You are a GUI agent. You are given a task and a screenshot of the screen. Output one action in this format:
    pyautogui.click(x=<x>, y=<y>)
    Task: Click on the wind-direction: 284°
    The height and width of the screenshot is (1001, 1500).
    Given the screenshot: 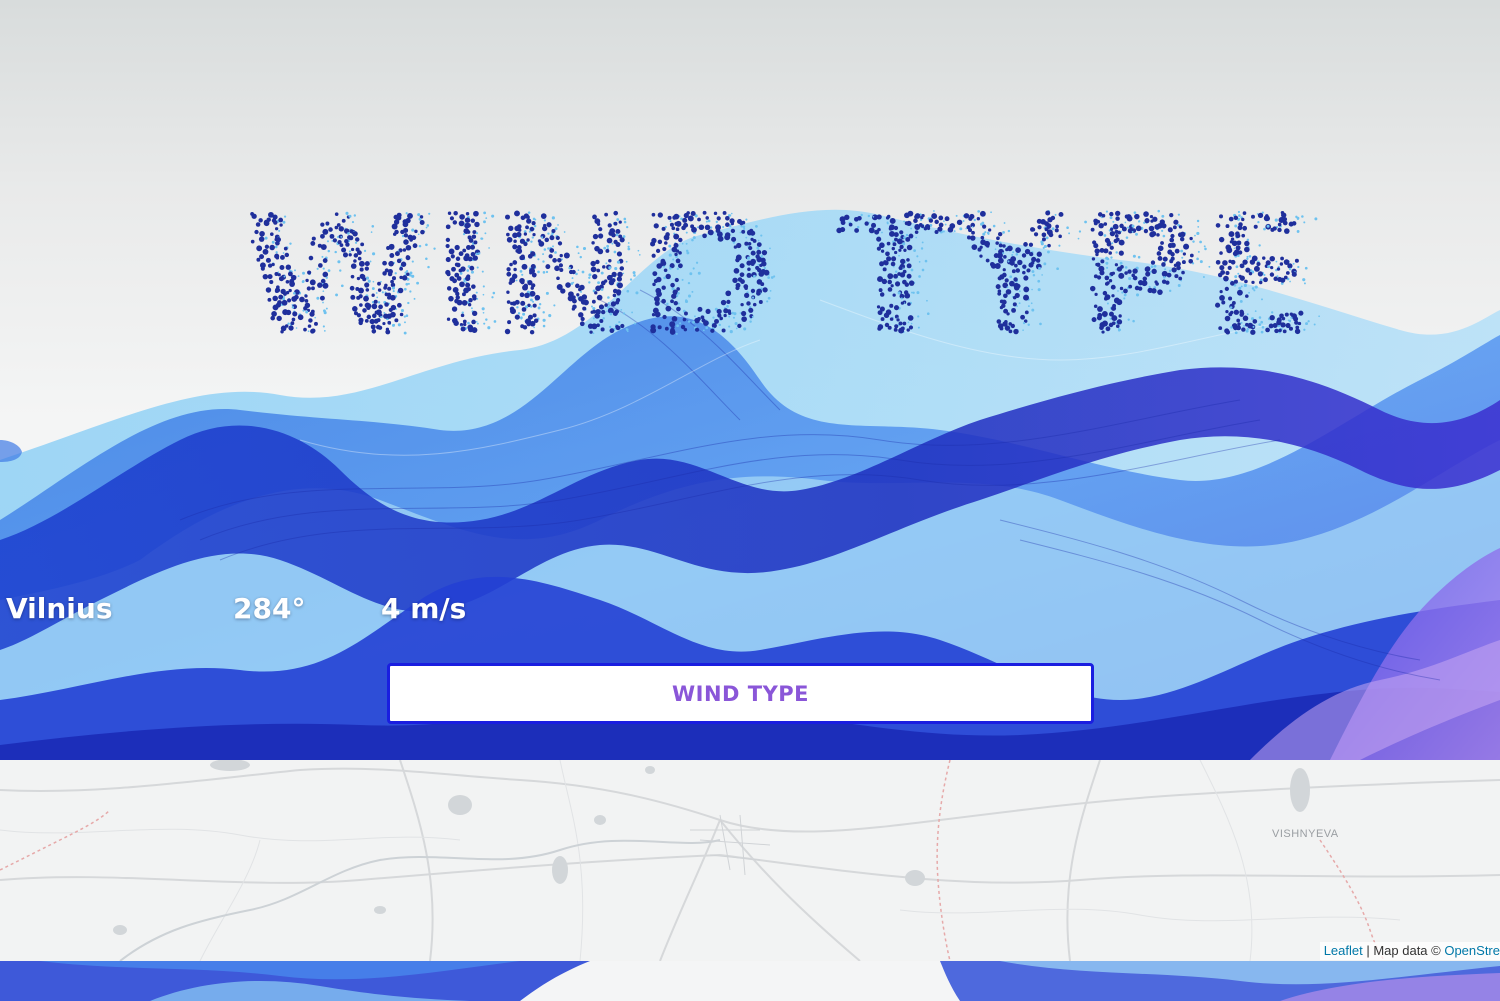 What is the action you would take?
    pyautogui.click(x=269, y=608)
    